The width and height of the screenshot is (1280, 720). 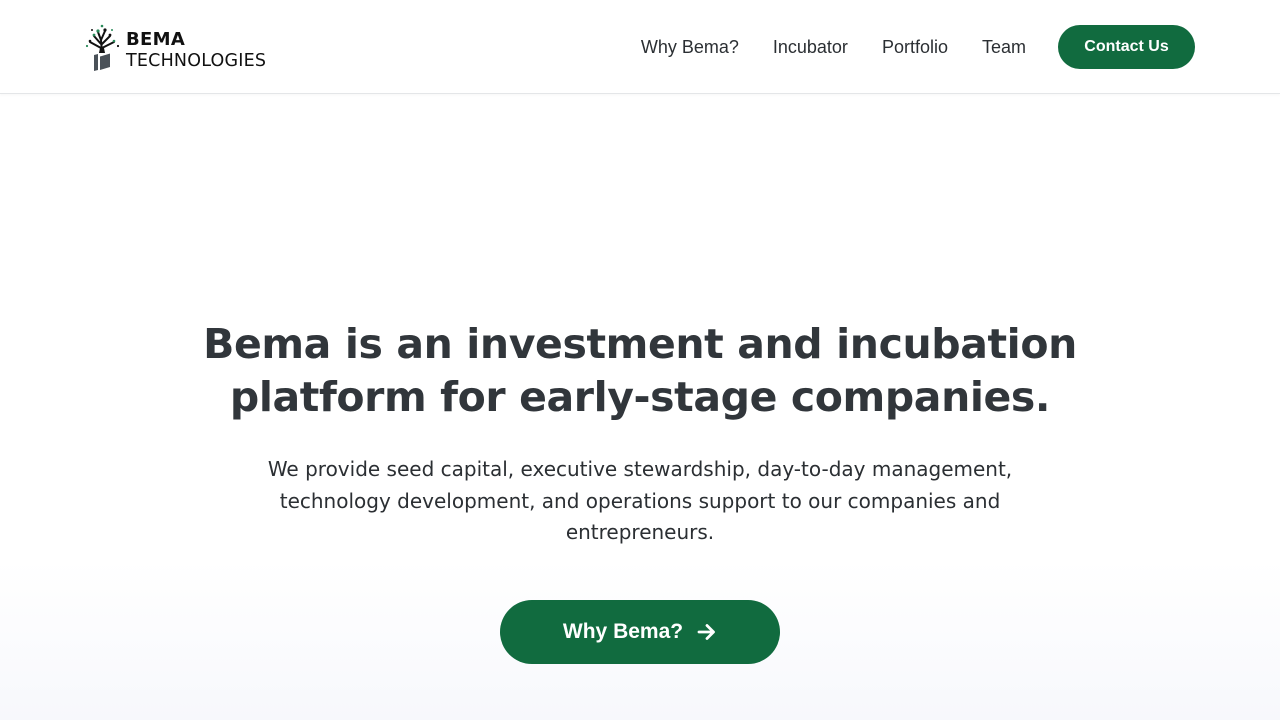 What do you see at coordinates (810, 47) in the screenshot?
I see `nav-link-incubator: Incubator` at bounding box center [810, 47].